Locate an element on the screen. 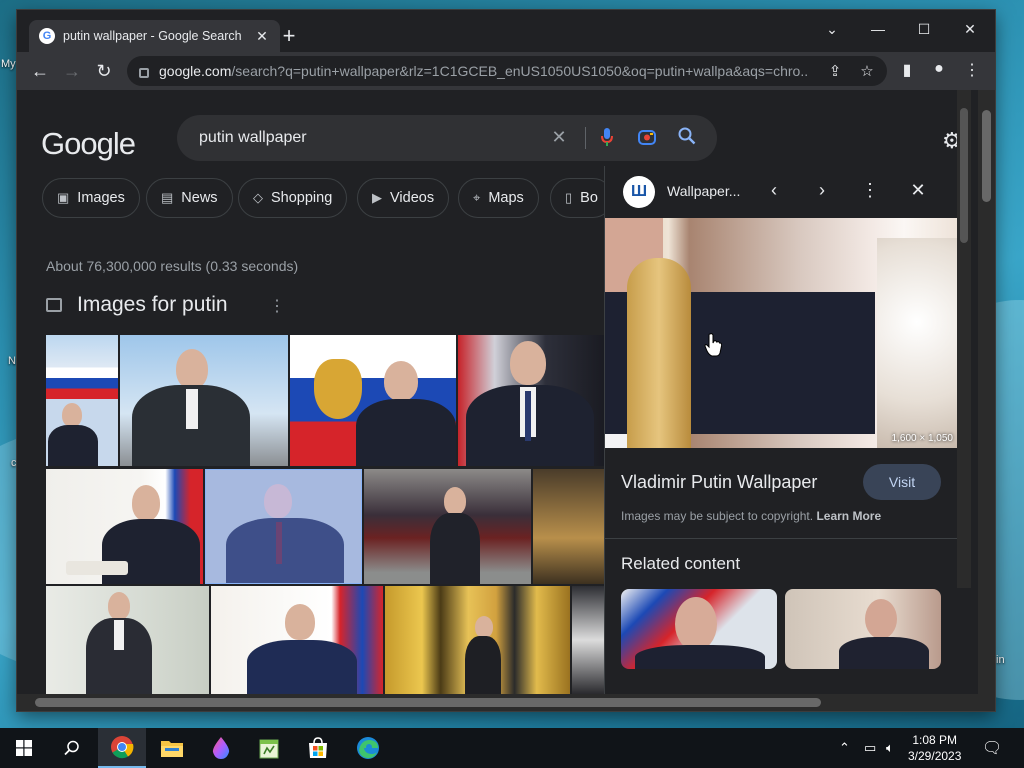 The height and width of the screenshot is (768, 1024). edge-icon is located at coordinates (368, 748).